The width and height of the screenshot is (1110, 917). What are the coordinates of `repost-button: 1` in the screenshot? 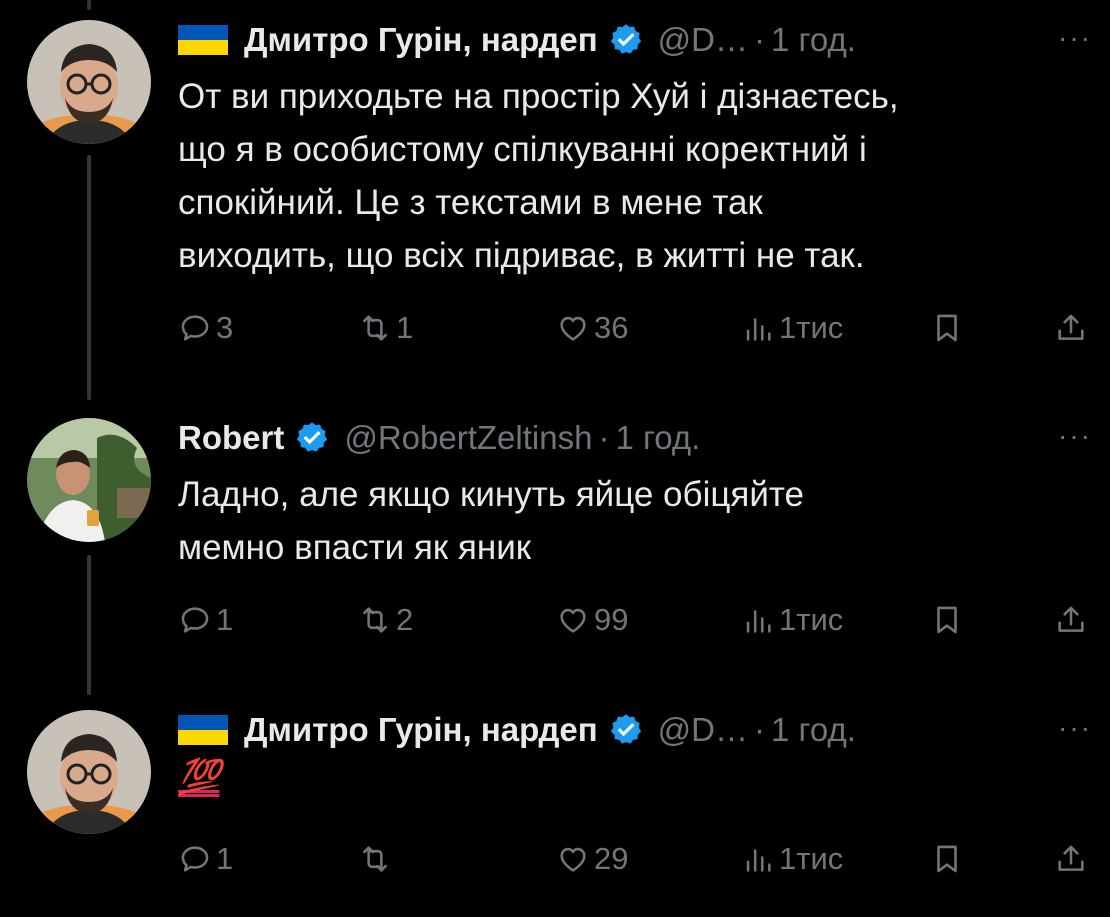 It's located at (385, 328).